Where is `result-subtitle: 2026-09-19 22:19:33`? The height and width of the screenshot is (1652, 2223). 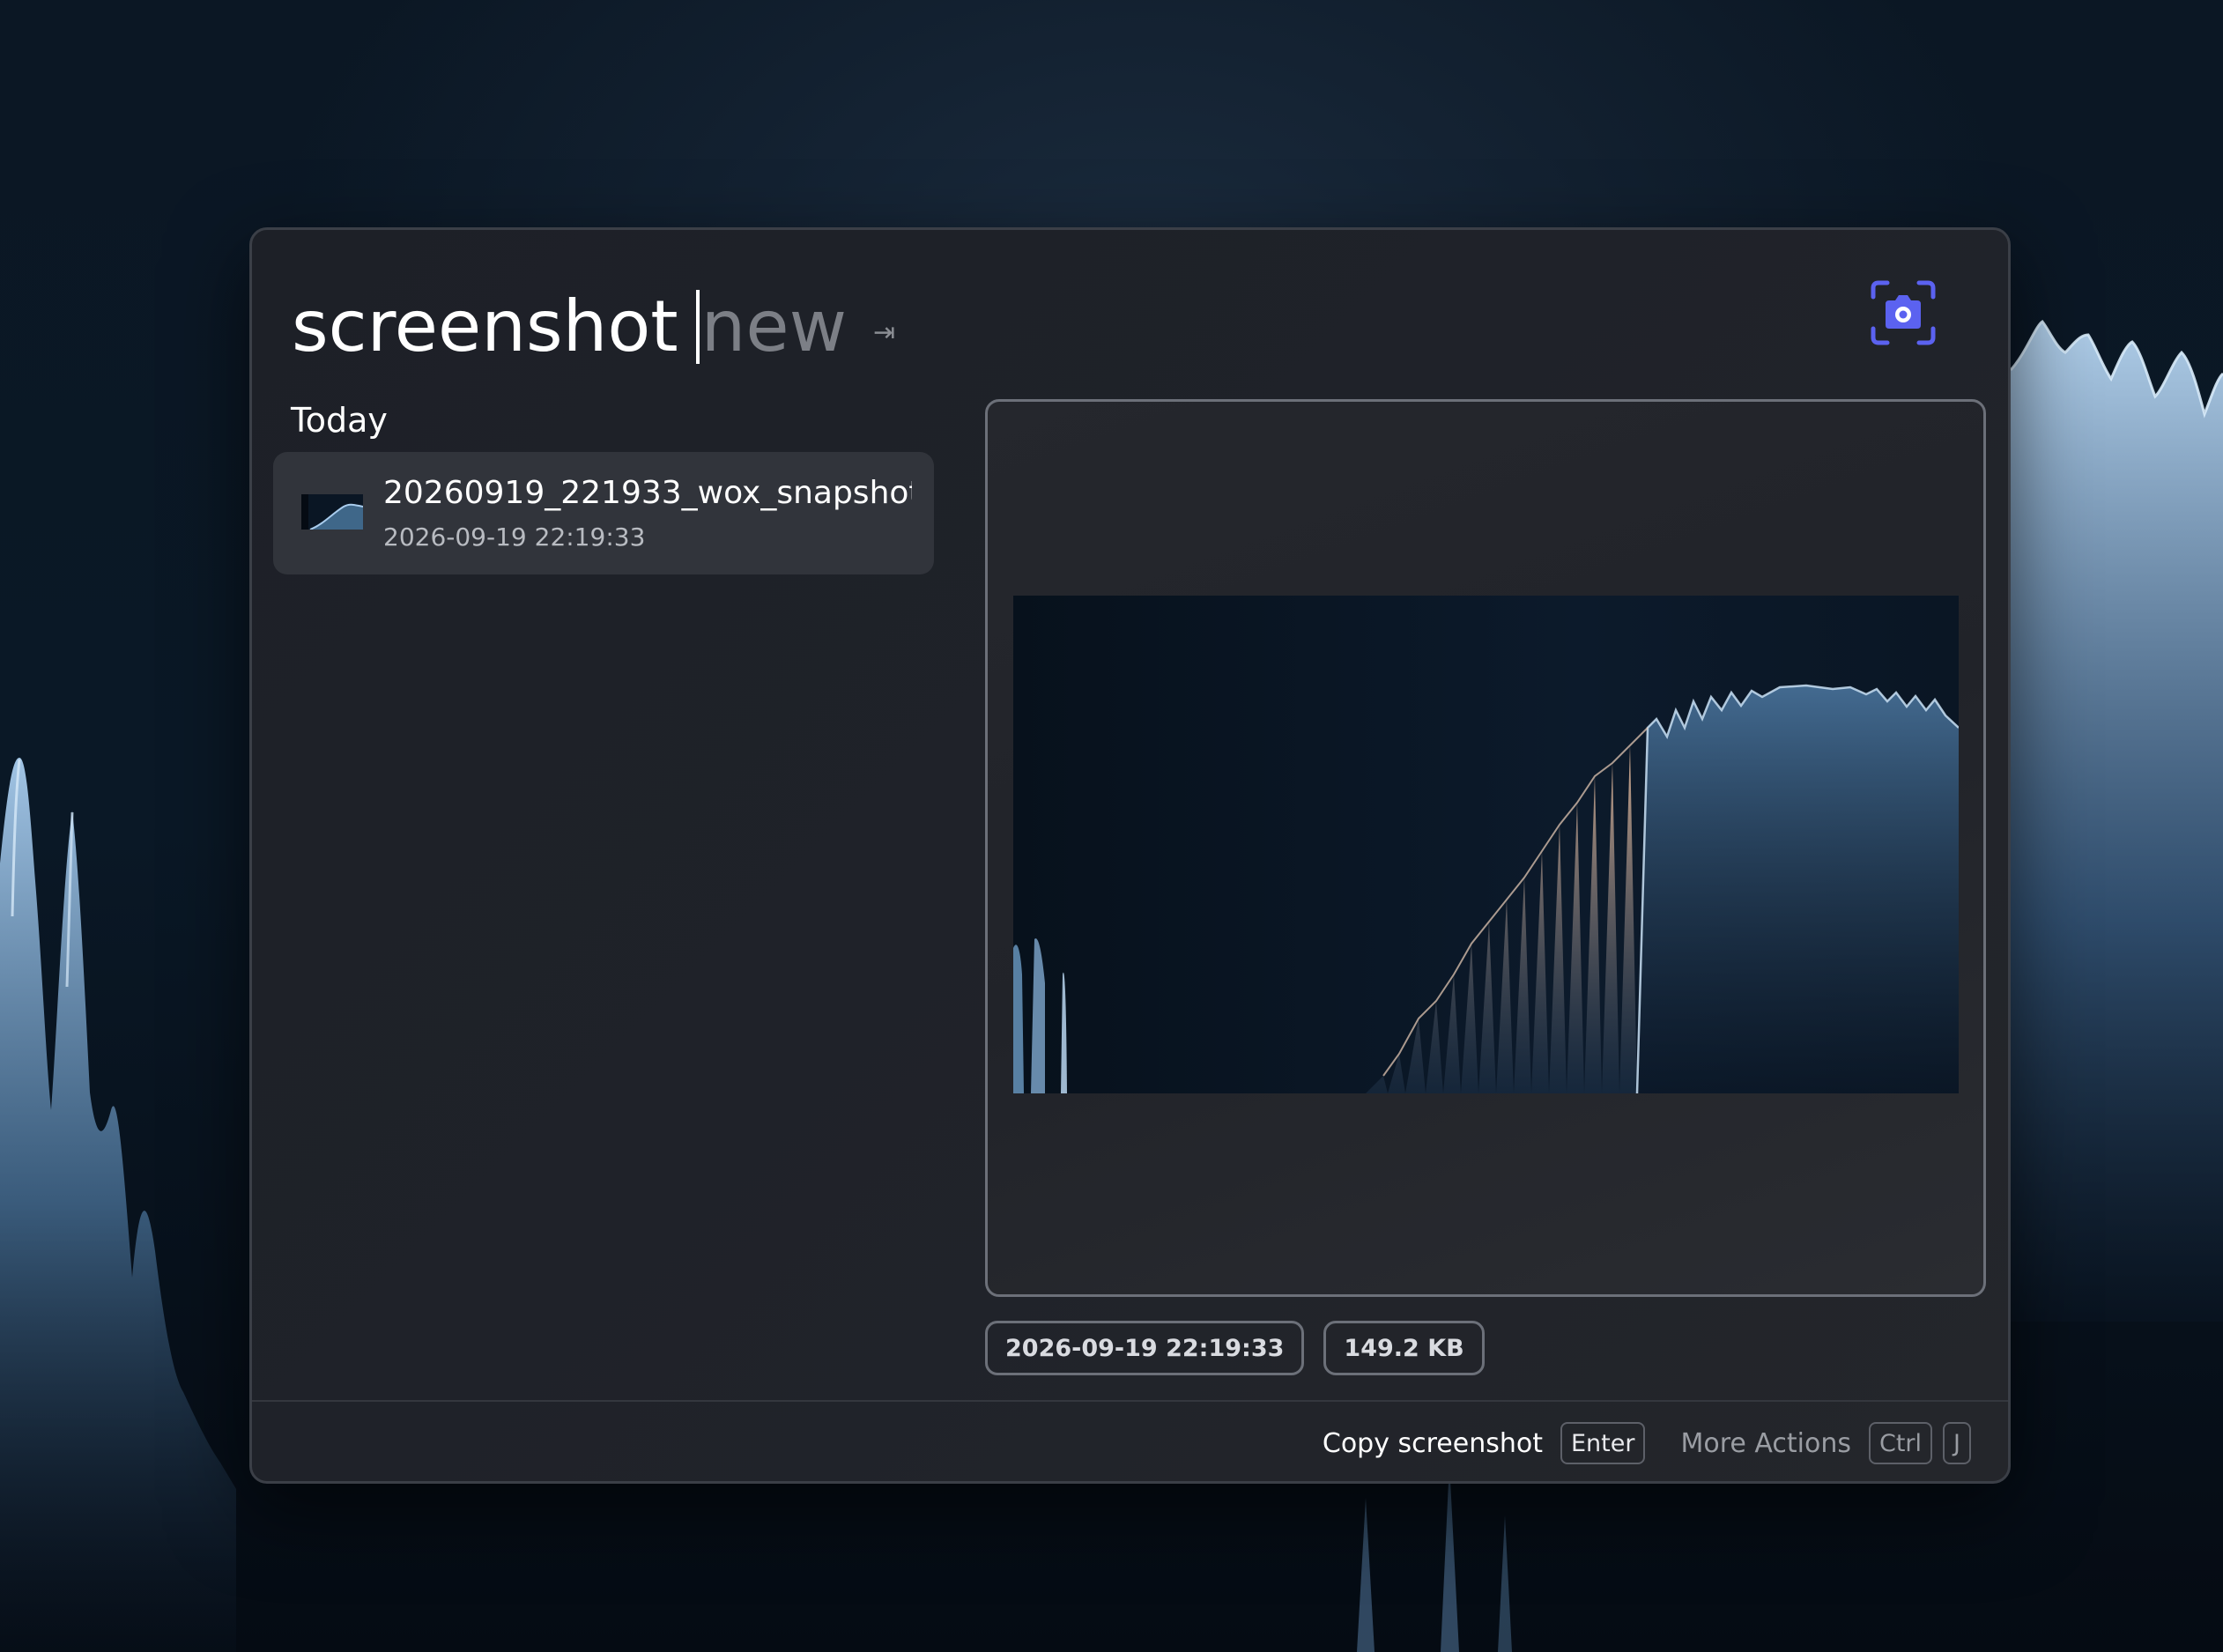 result-subtitle: 2026-09-19 22:19:33 is located at coordinates (514, 537).